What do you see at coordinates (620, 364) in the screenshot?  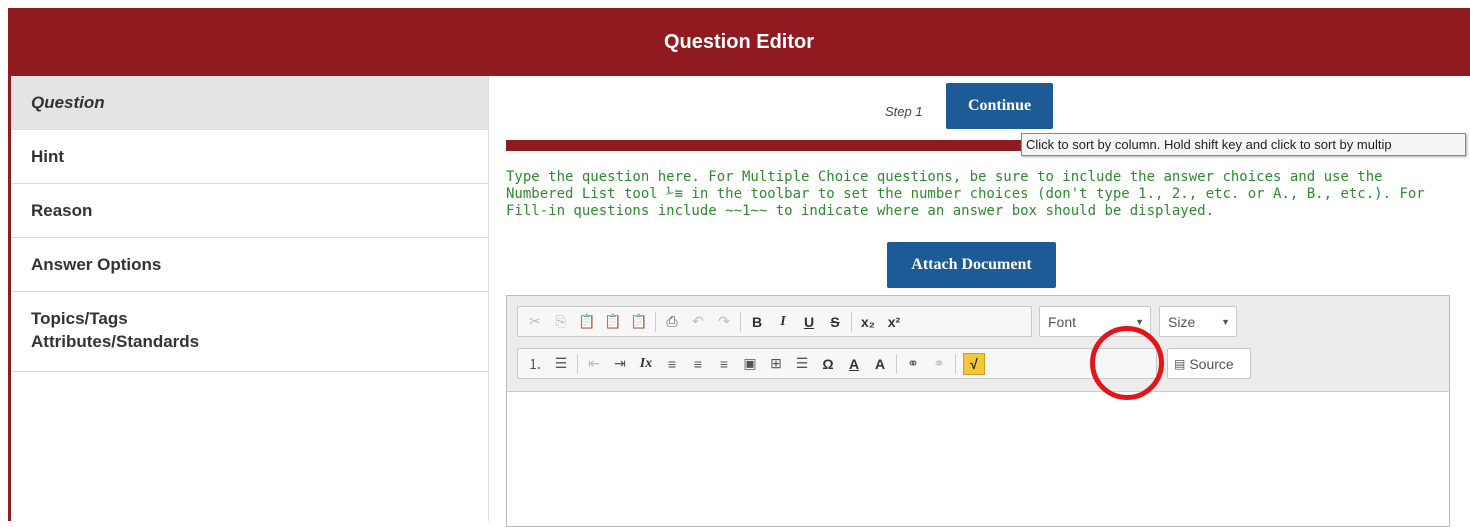 I see `indent-icon: ⇥` at bounding box center [620, 364].